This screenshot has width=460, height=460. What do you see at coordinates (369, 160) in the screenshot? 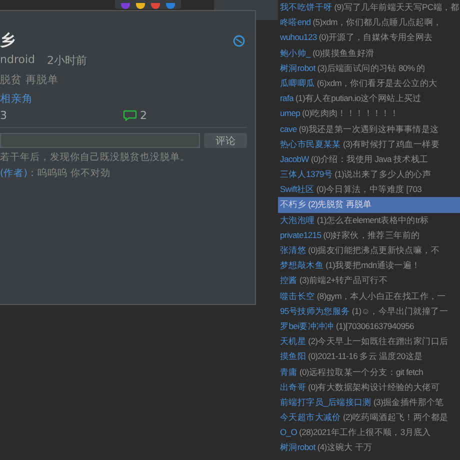
I see `feed-item: JacobW (0)介绍：我使用 Java 技术栈工` at bounding box center [369, 160].